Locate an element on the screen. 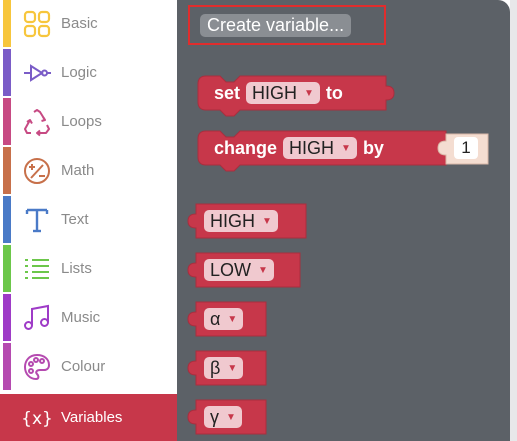  logic-gate-icon is located at coordinates (37, 73).